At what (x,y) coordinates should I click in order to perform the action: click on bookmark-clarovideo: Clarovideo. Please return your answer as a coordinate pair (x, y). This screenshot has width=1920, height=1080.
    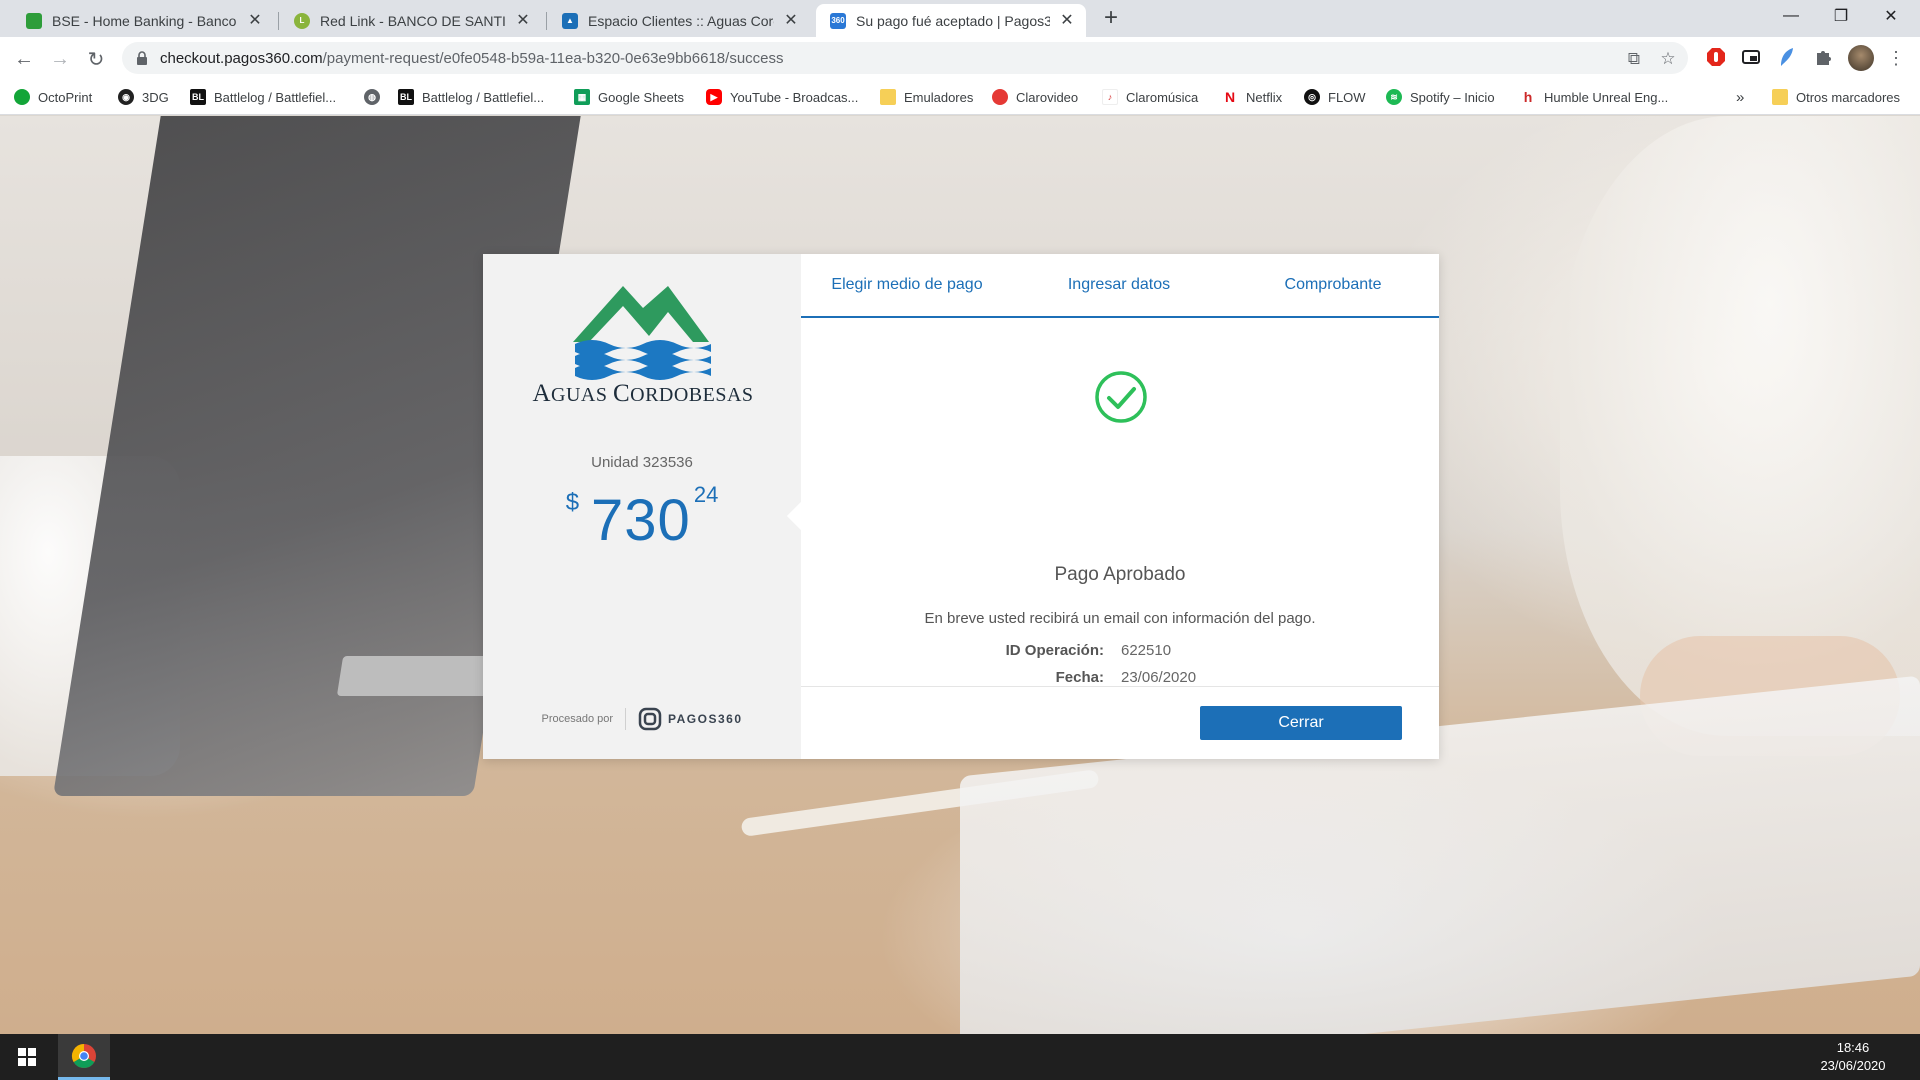
    Looking at the image, I should click on (1035, 97).